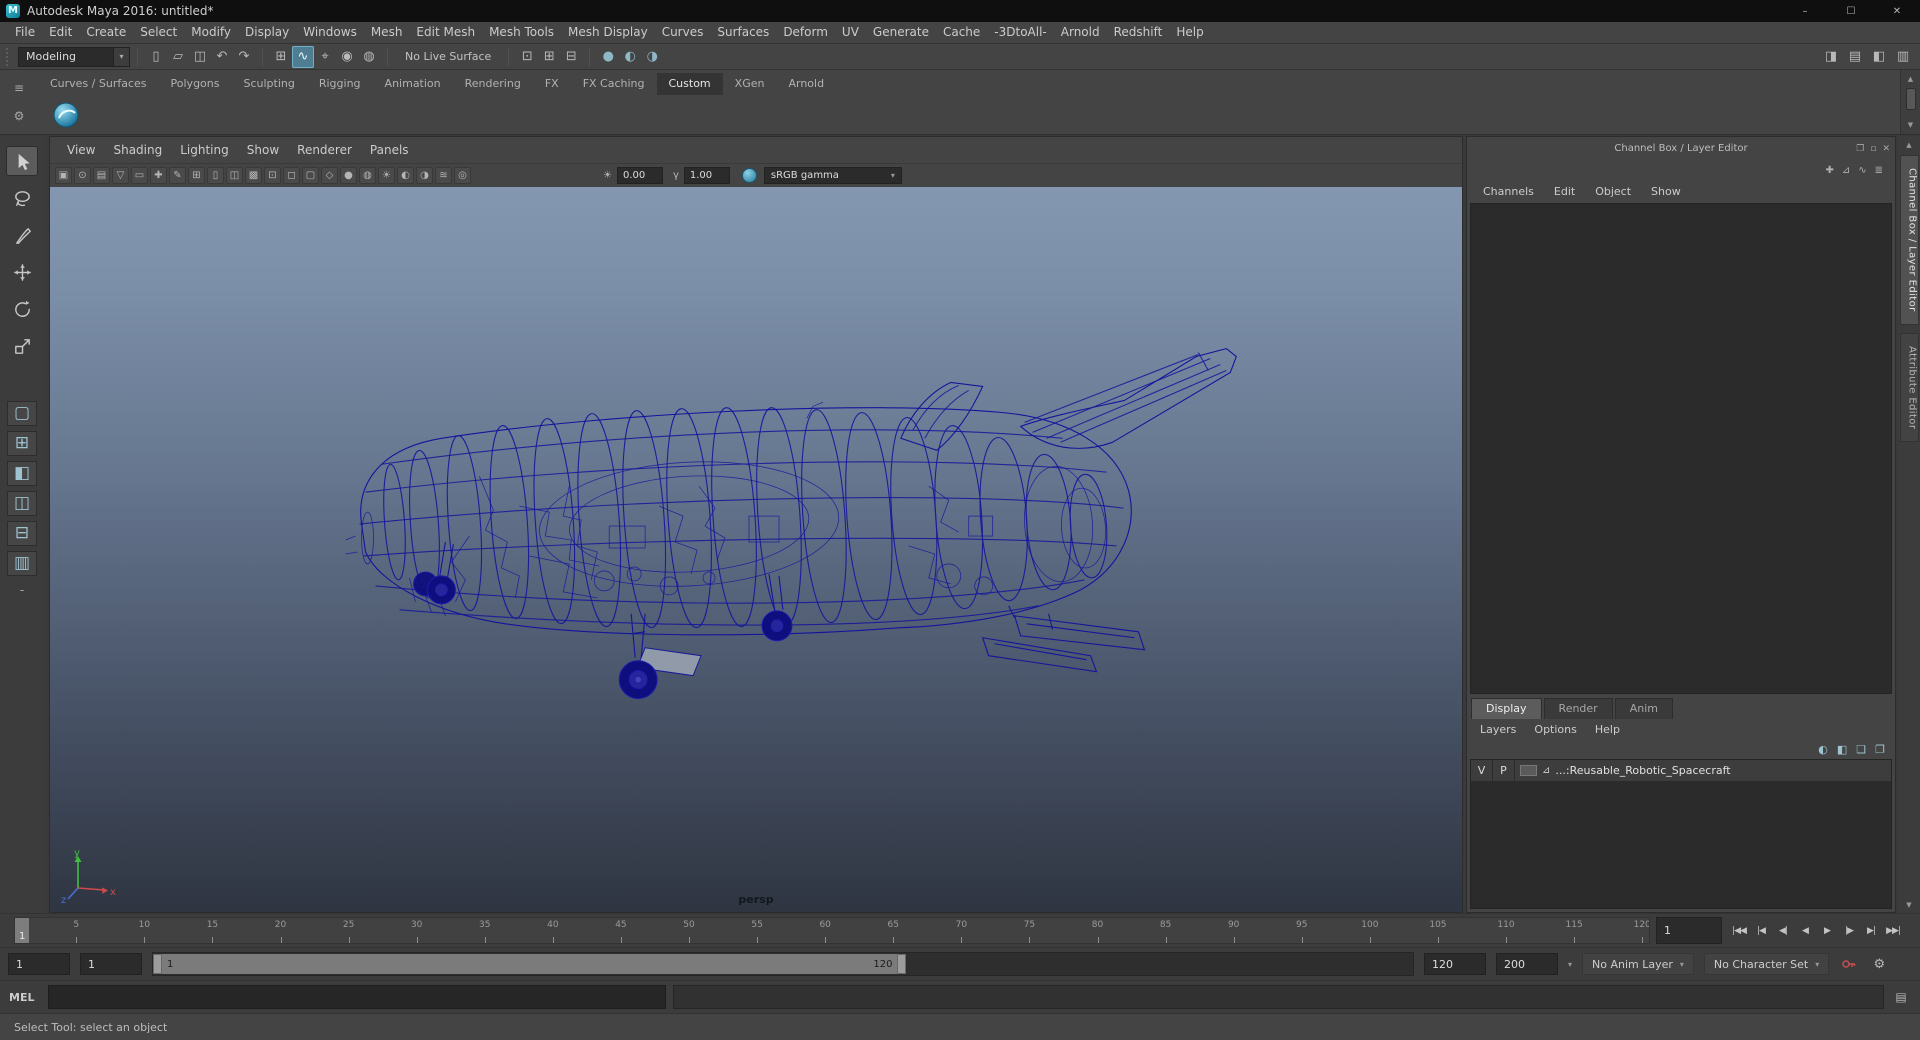  I want to click on shelf-tab-menu-icon: ≡, so click(19, 88).